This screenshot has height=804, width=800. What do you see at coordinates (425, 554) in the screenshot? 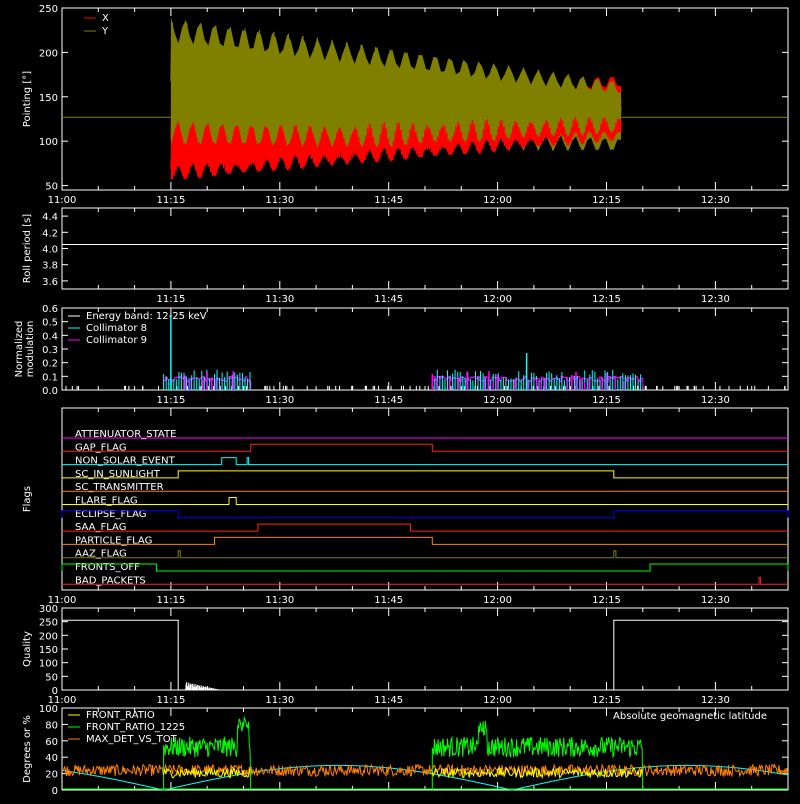
I see `flag-aaz-flag-trace` at bounding box center [425, 554].